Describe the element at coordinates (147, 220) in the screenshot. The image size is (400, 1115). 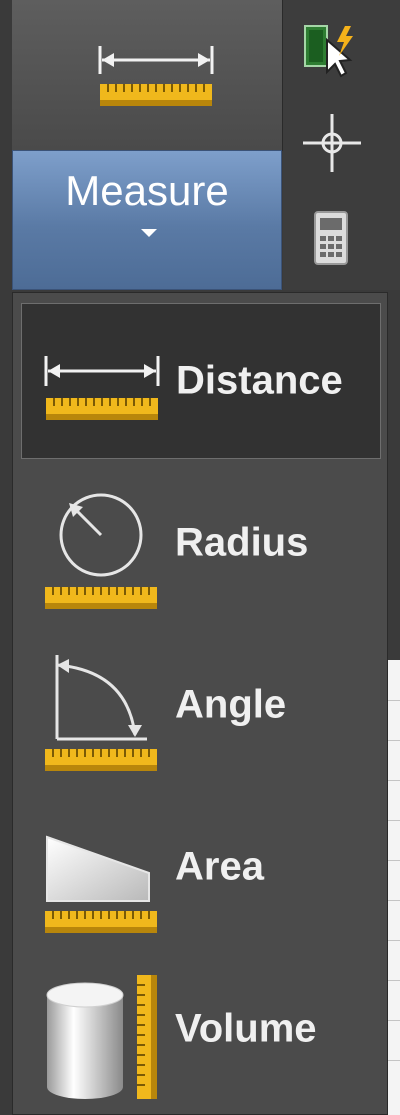
I see `measure-dropdown-button: Measure` at that location.